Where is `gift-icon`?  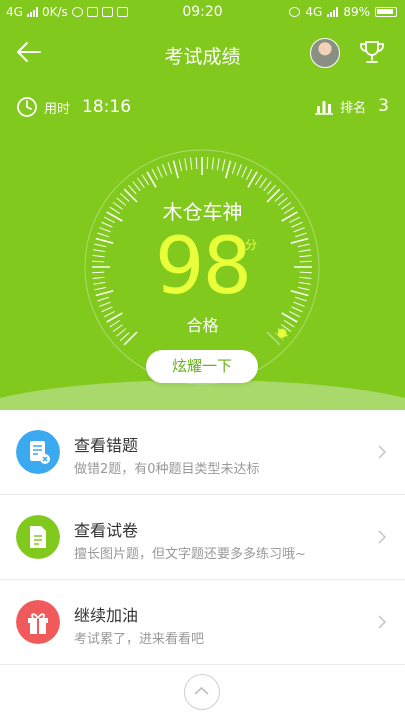
gift-icon is located at coordinates (38, 622).